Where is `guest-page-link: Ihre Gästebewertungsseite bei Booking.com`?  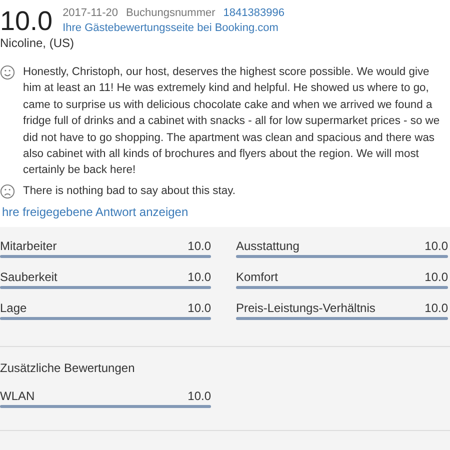
guest-page-link: Ihre Gästebewertungsseite bei Booking.com is located at coordinates (173, 28).